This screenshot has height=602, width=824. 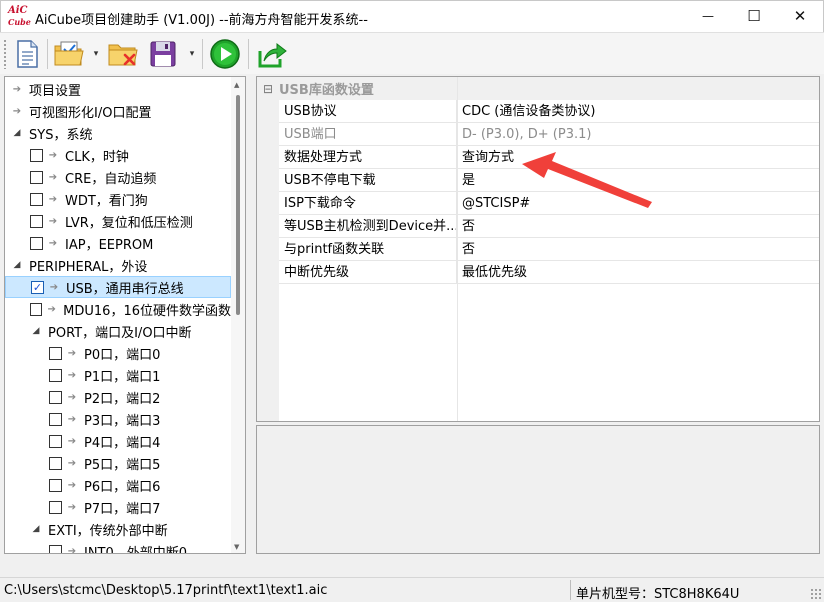 What do you see at coordinates (225, 54) in the screenshot?
I see `run-button` at bounding box center [225, 54].